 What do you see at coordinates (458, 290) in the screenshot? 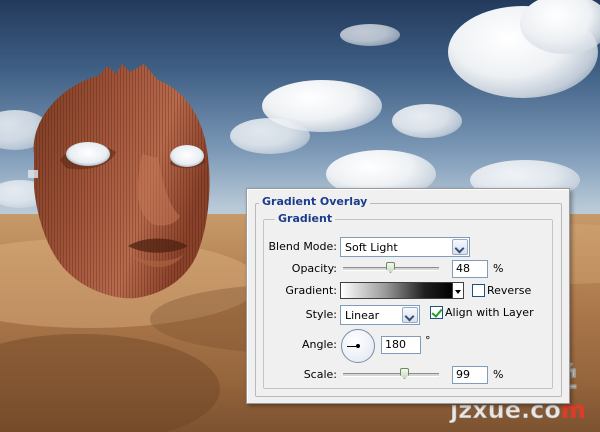
I see `gradient-dropdown-arrow-icon` at bounding box center [458, 290].